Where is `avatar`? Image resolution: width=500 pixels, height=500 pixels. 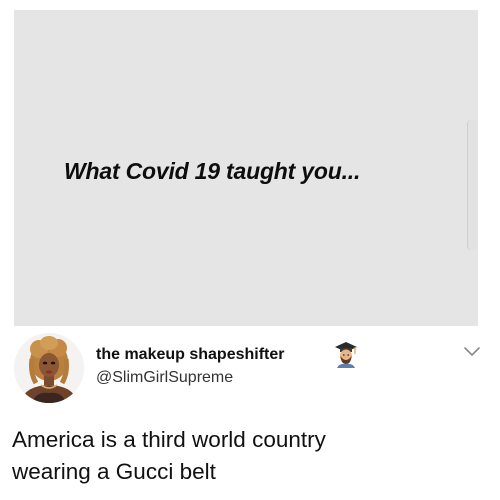
avatar is located at coordinates (49, 368).